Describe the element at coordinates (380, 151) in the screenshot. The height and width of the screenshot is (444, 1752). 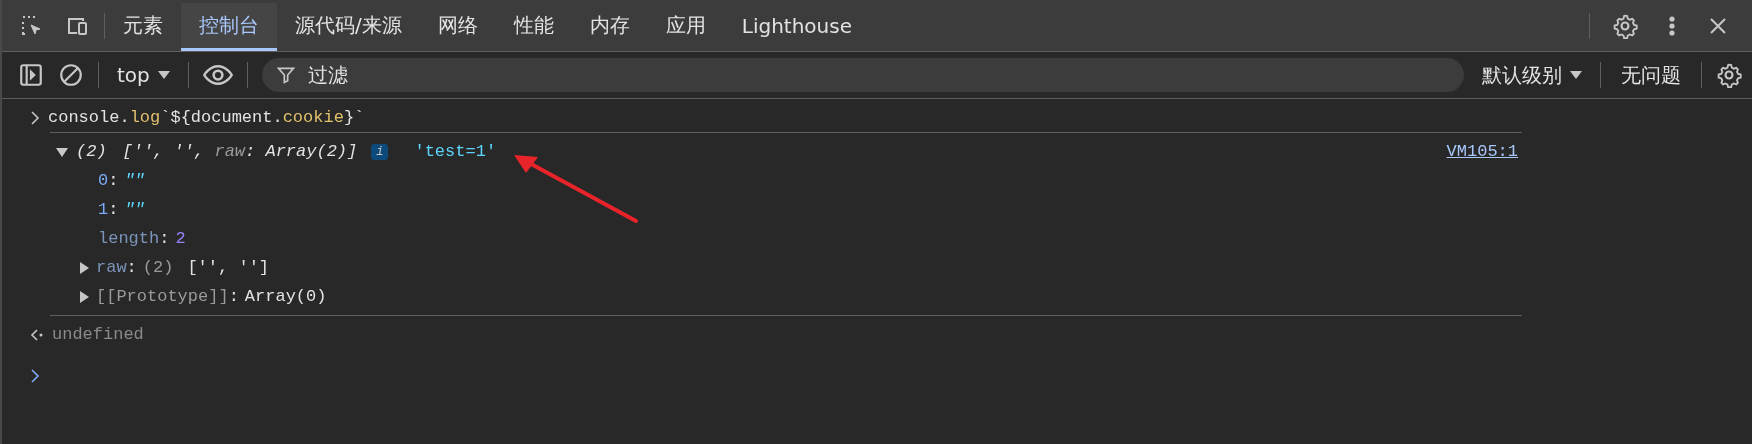
I see `info-badge: i` at that location.